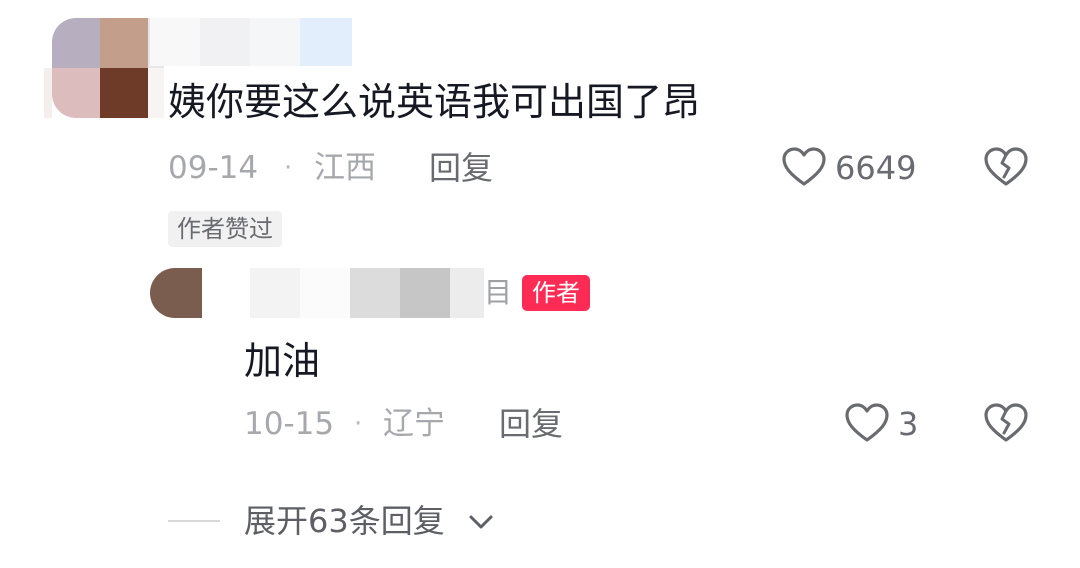  What do you see at coordinates (104, 68) in the screenshot?
I see `comment-avatar` at bounding box center [104, 68].